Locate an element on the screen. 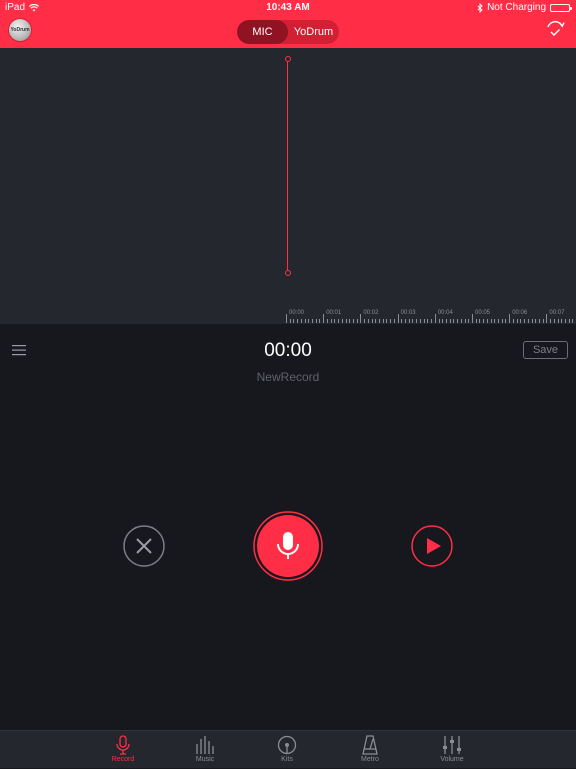 This screenshot has height=769, width=576. battery-icon is located at coordinates (561, 7).